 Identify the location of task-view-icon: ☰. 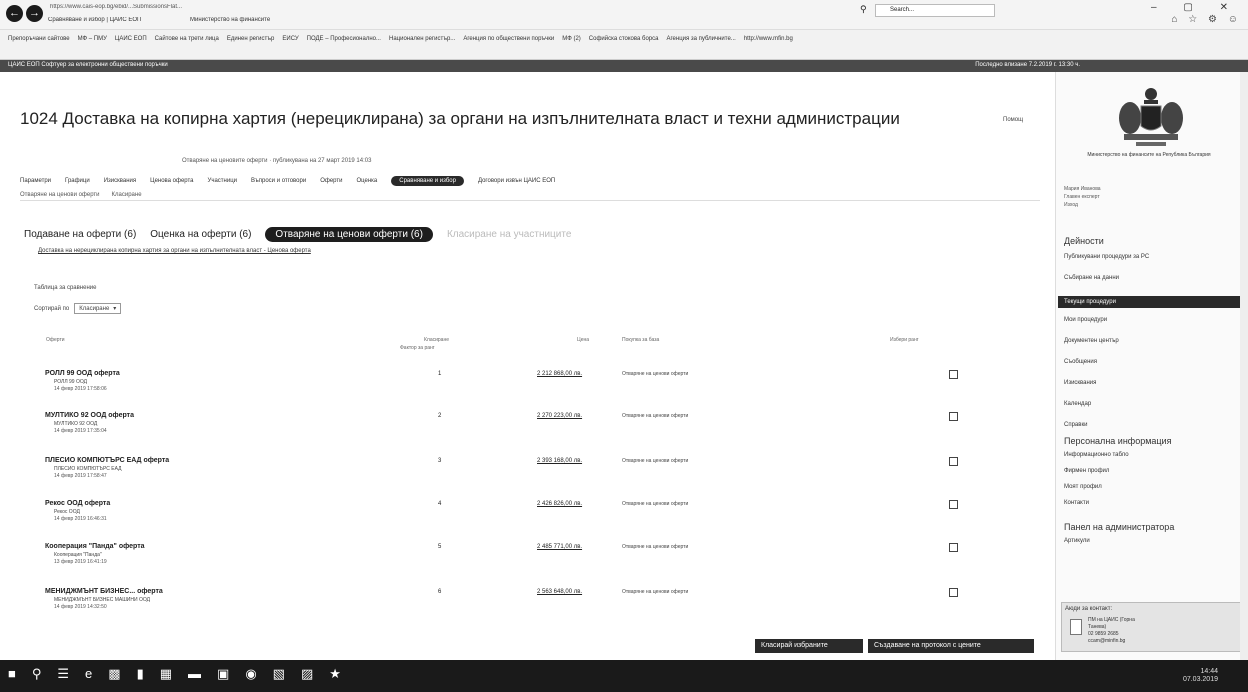
(63, 674).